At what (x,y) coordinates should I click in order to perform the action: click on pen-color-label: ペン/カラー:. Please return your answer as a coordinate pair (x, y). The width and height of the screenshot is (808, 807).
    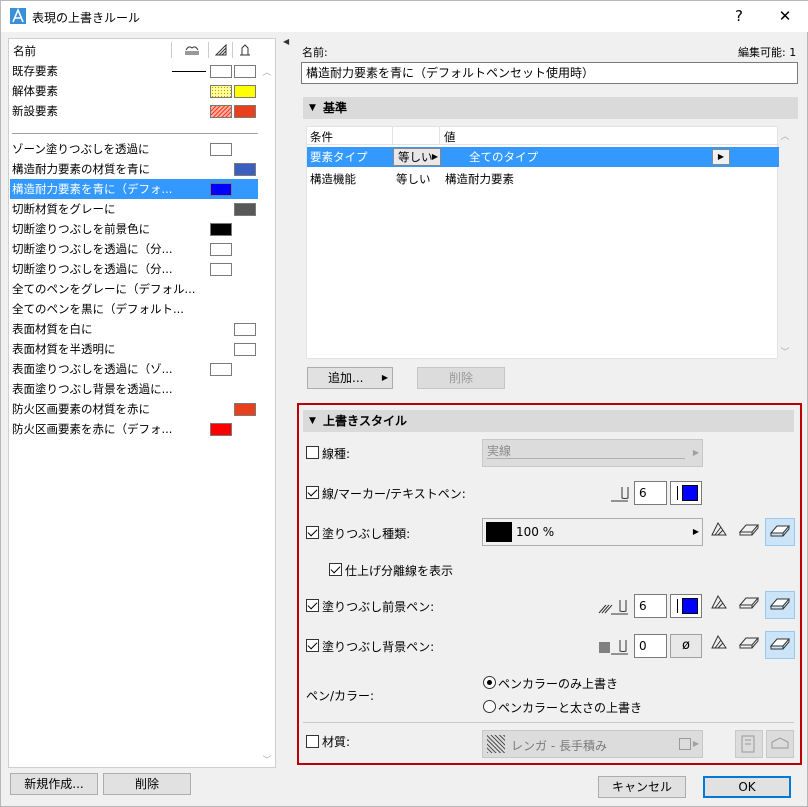
    Looking at the image, I should click on (340, 696).